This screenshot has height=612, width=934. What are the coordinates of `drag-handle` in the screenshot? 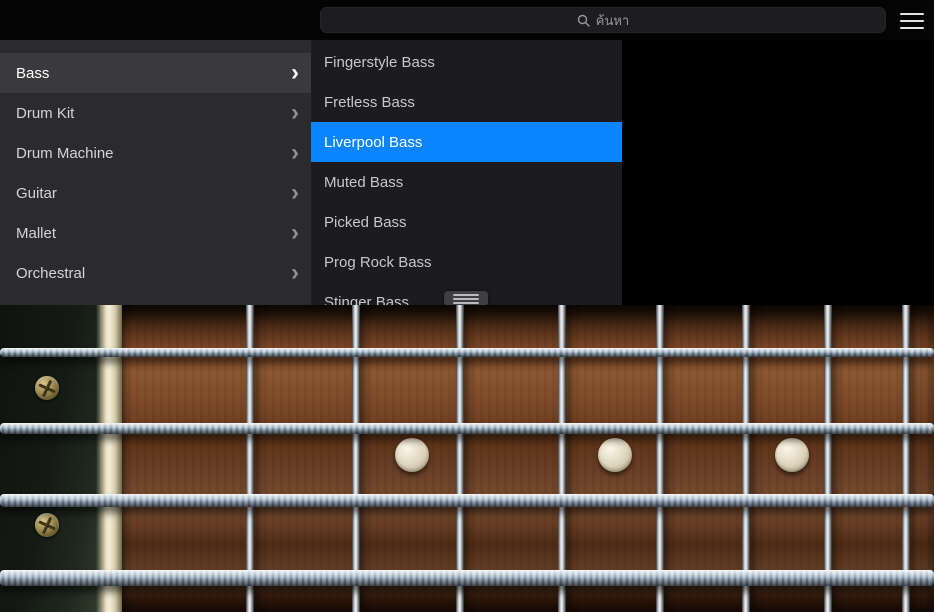 It's located at (466, 298).